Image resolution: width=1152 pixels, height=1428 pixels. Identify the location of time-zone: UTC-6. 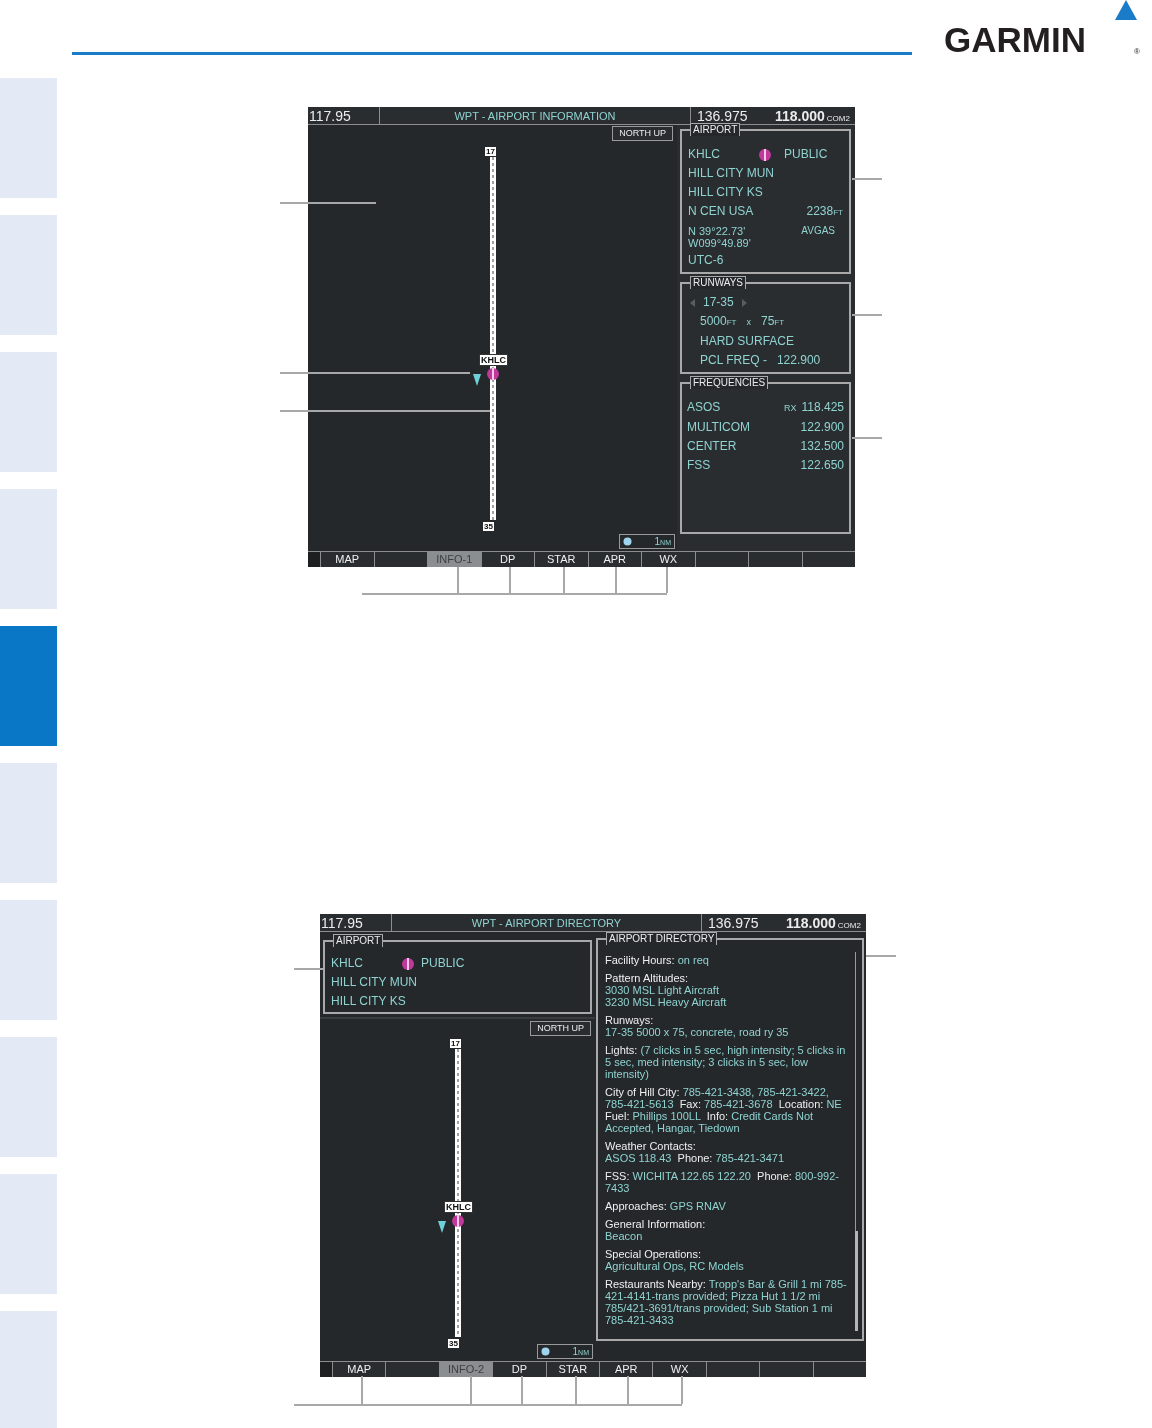
(706, 260).